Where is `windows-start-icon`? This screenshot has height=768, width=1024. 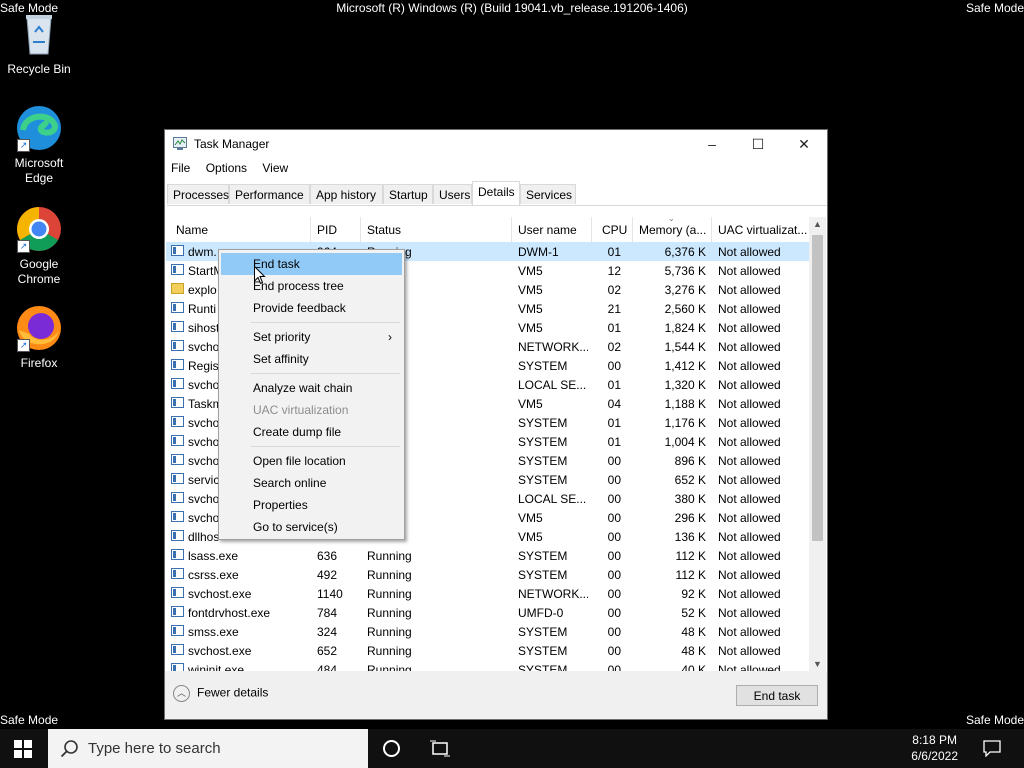 windows-start-icon is located at coordinates (23, 750).